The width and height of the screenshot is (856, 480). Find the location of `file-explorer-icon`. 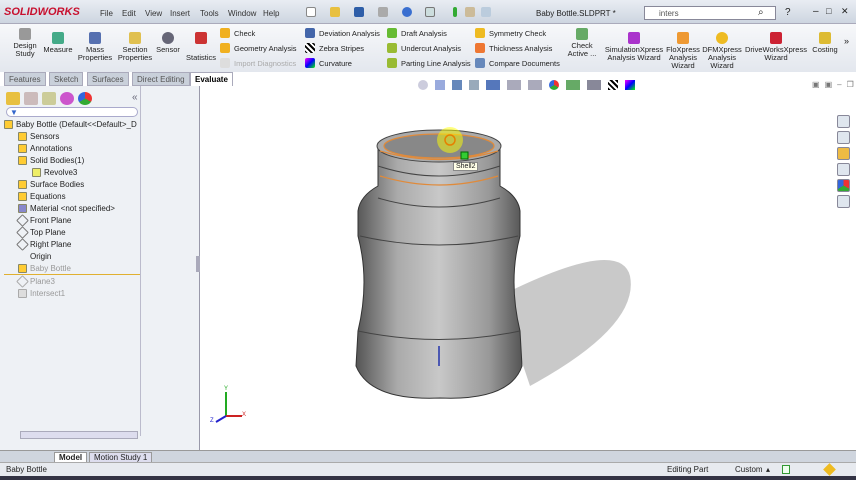

file-explorer-icon is located at coordinates (843, 153).